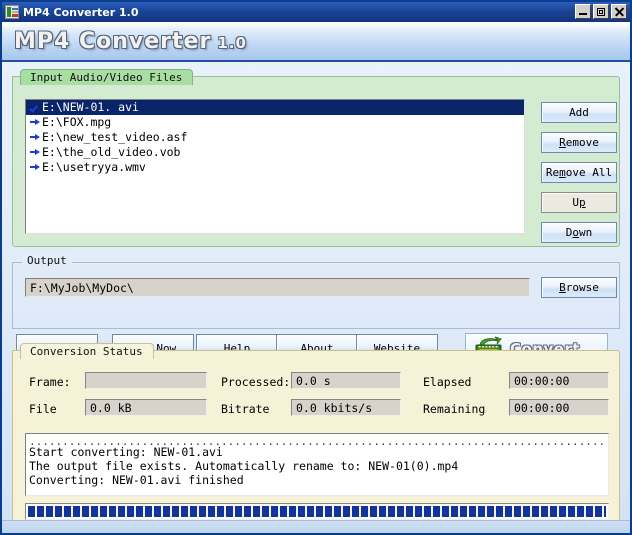  Describe the element at coordinates (146, 407) in the screenshot. I see `file-value: 0.0 kB` at that location.